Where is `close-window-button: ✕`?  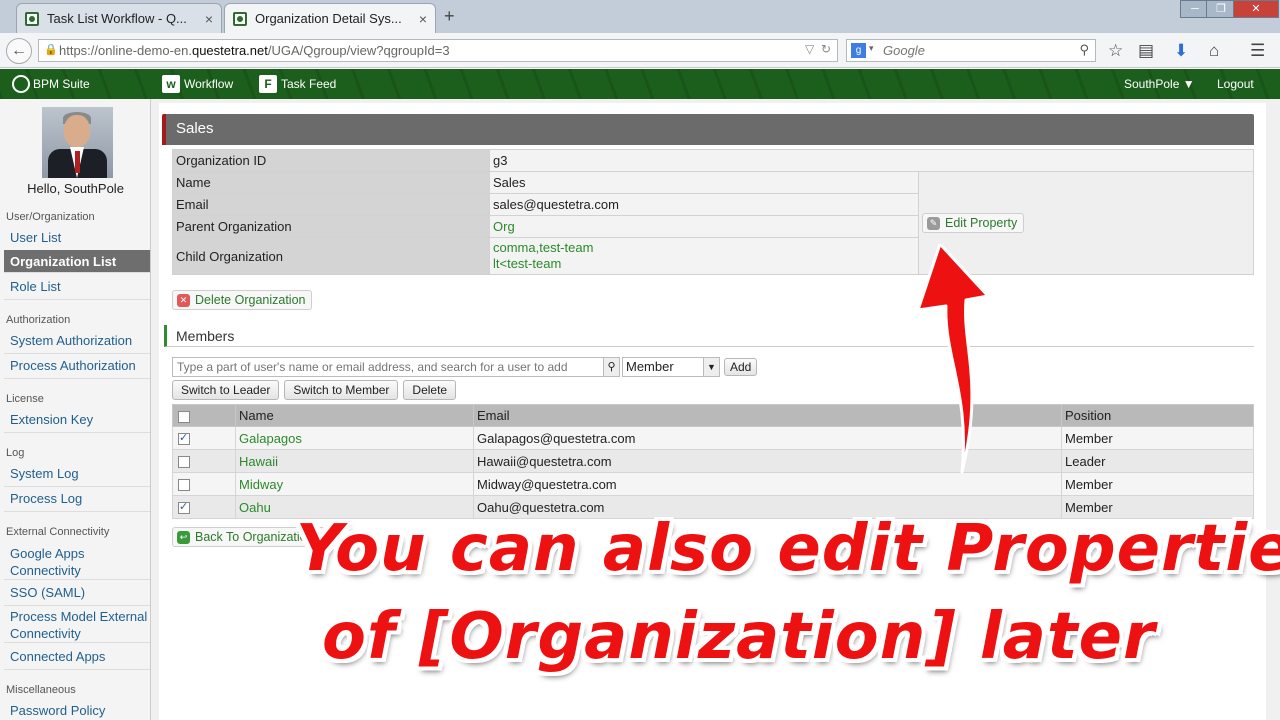 close-window-button: ✕ is located at coordinates (1256, 9).